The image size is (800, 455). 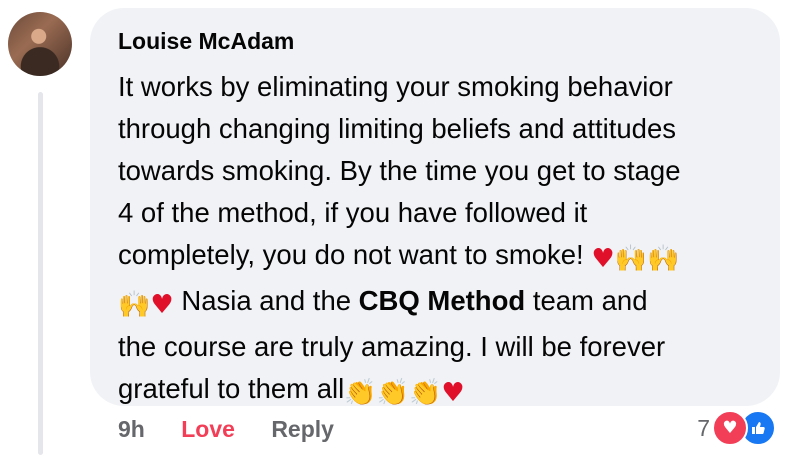 I want to click on comment-line: grateful to them all👏👏👏♥, so click(x=443, y=391).